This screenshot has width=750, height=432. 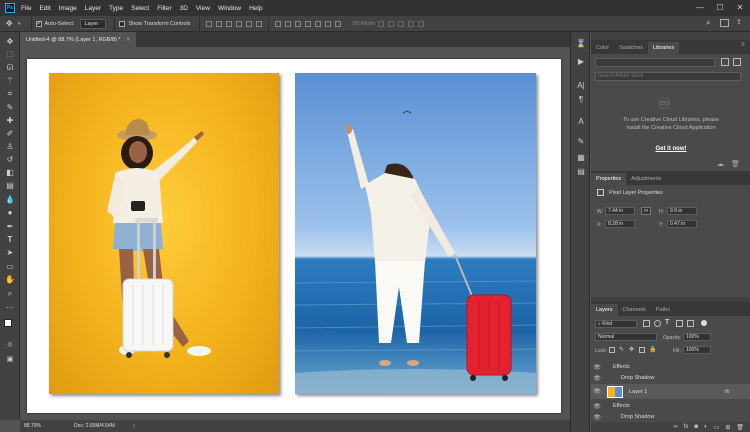 What do you see at coordinates (631, 349) in the screenshot?
I see `lock-position-icon: ✥` at bounding box center [631, 349].